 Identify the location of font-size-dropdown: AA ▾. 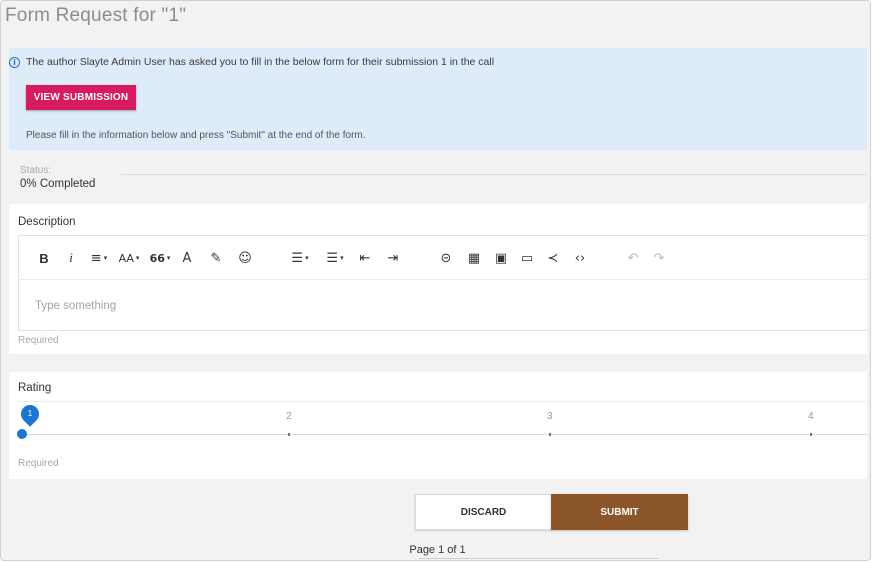
(129, 258).